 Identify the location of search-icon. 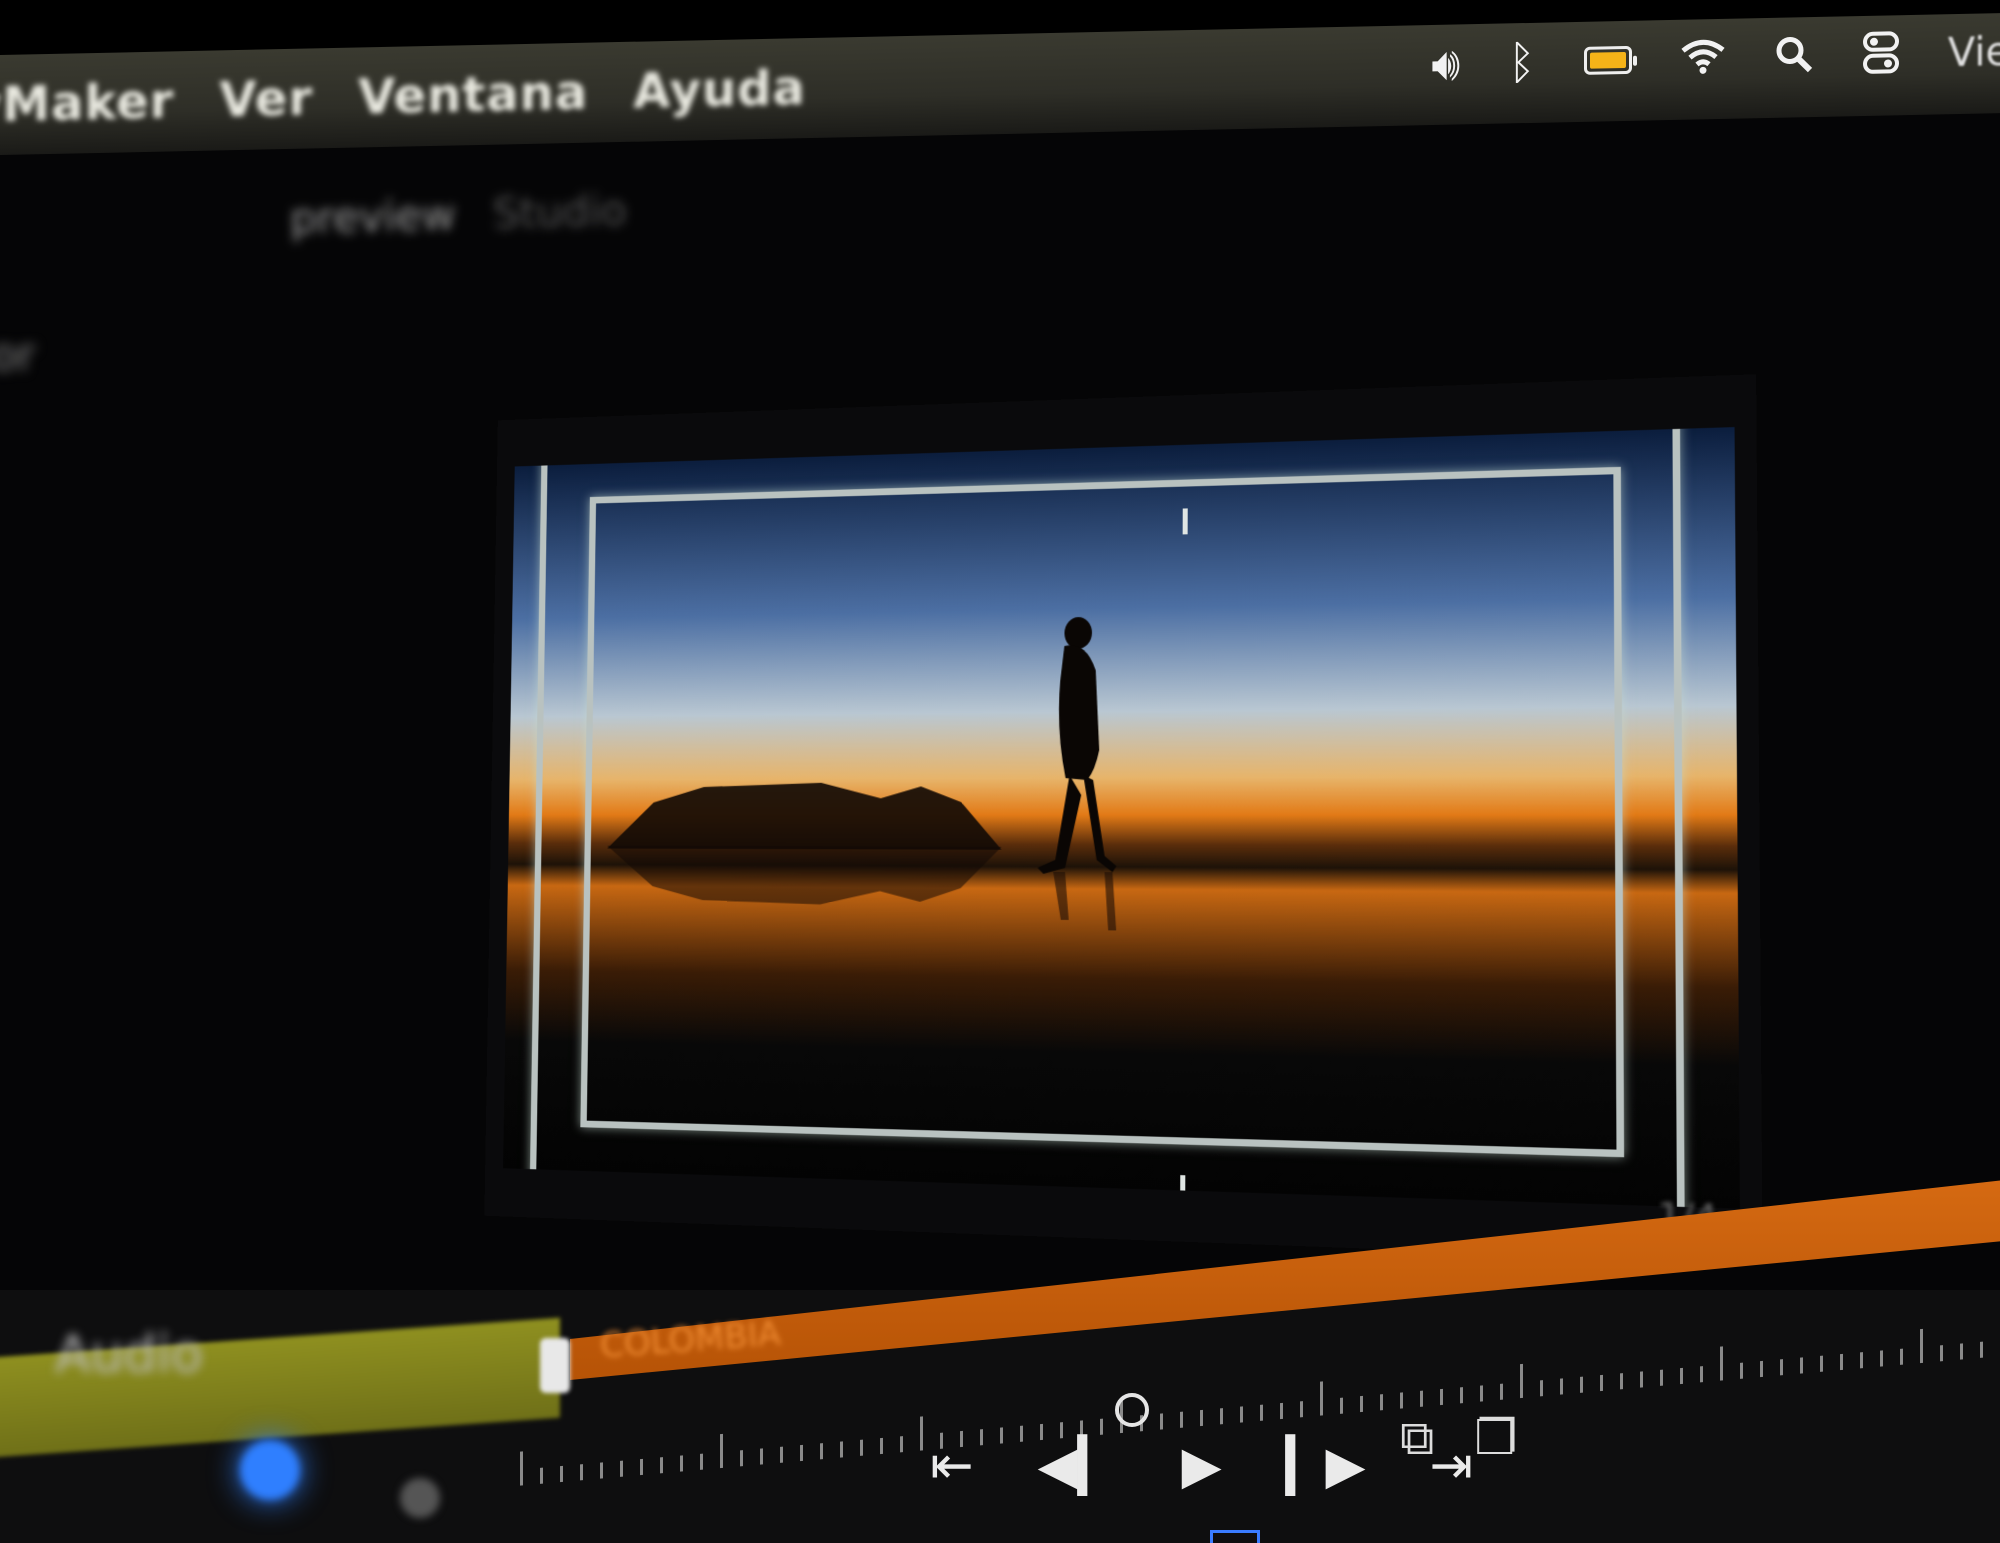
(1794, 56).